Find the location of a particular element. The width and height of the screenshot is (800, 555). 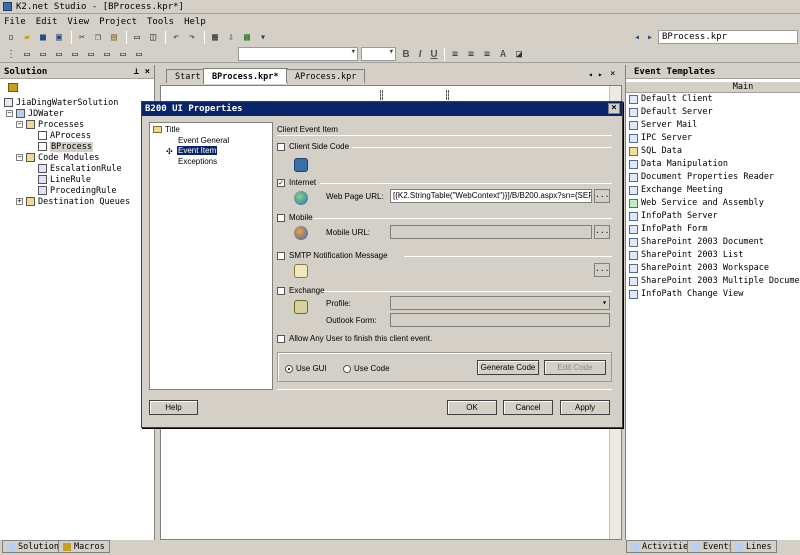

template-item: SharePoint 2003 Document is located at coordinates (696, 242).